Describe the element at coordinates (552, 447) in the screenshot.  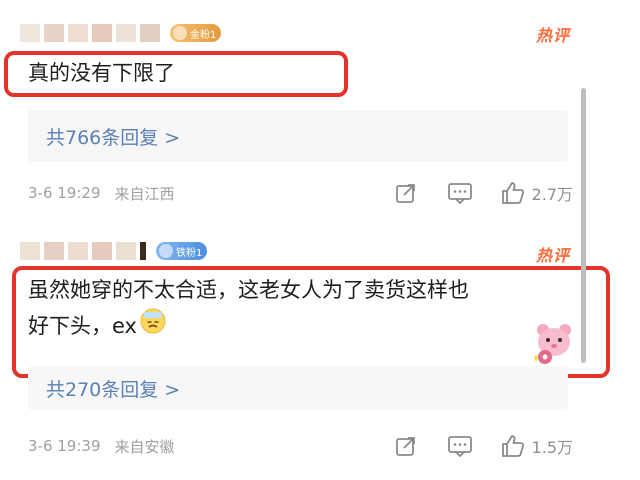
I see `like-count: 1.5万` at that location.